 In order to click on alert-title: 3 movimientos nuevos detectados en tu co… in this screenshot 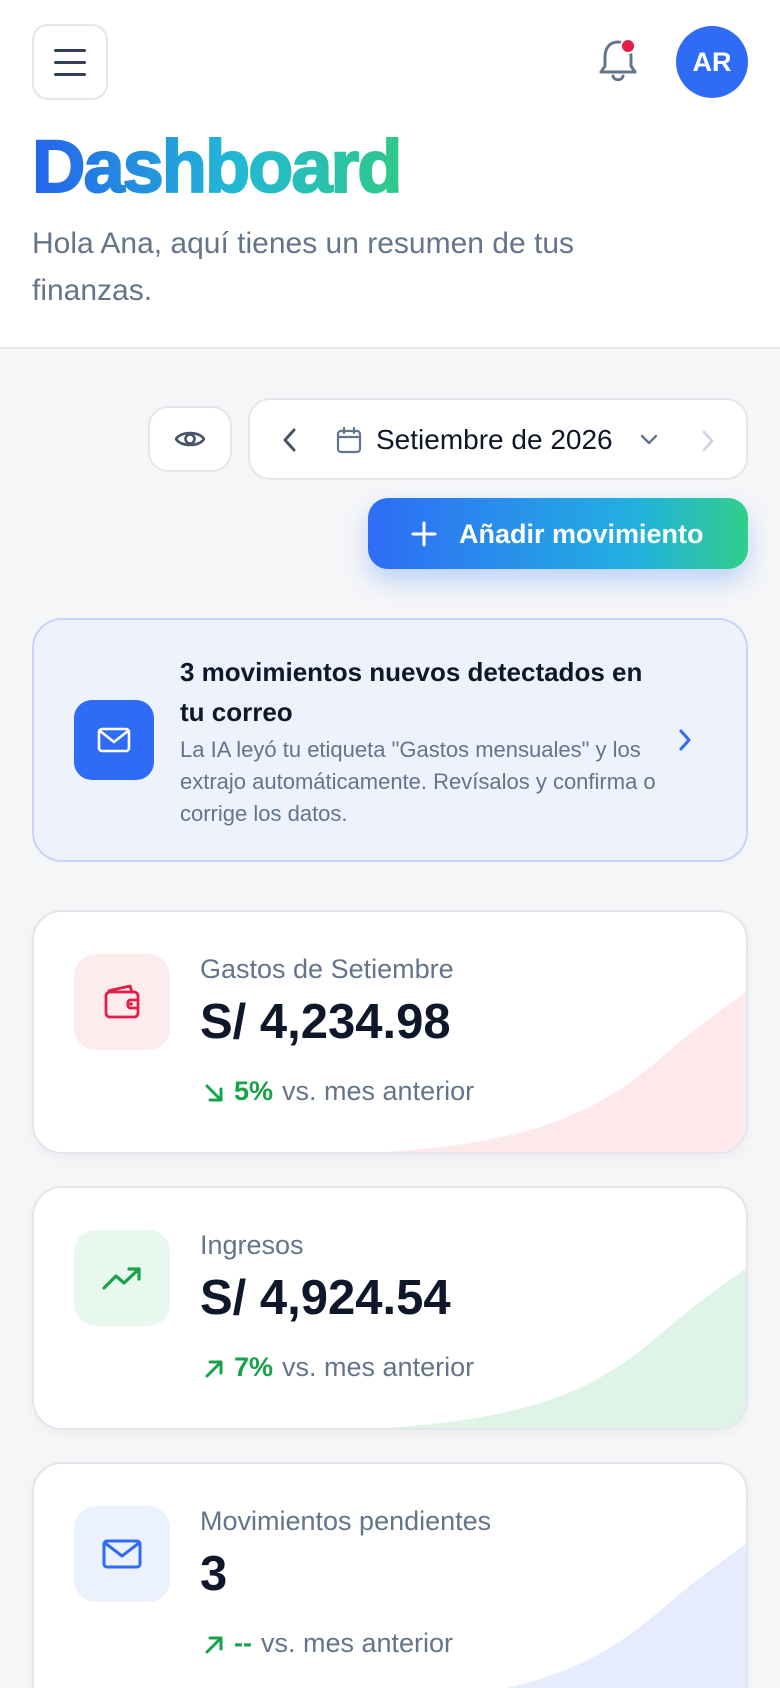, I will do `click(411, 692)`.